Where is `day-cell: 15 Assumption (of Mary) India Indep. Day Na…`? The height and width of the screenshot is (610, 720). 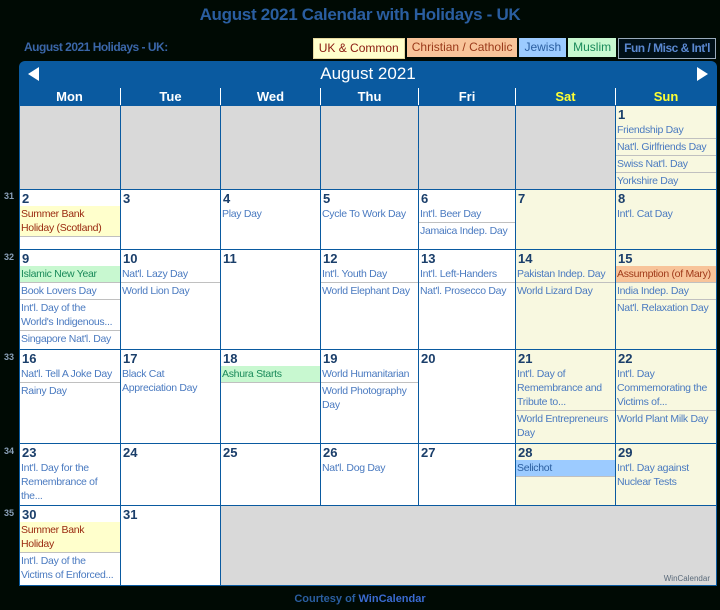 day-cell: 15 Assumption (of Mary) India Indep. Day Na… is located at coordinates (666, 299).